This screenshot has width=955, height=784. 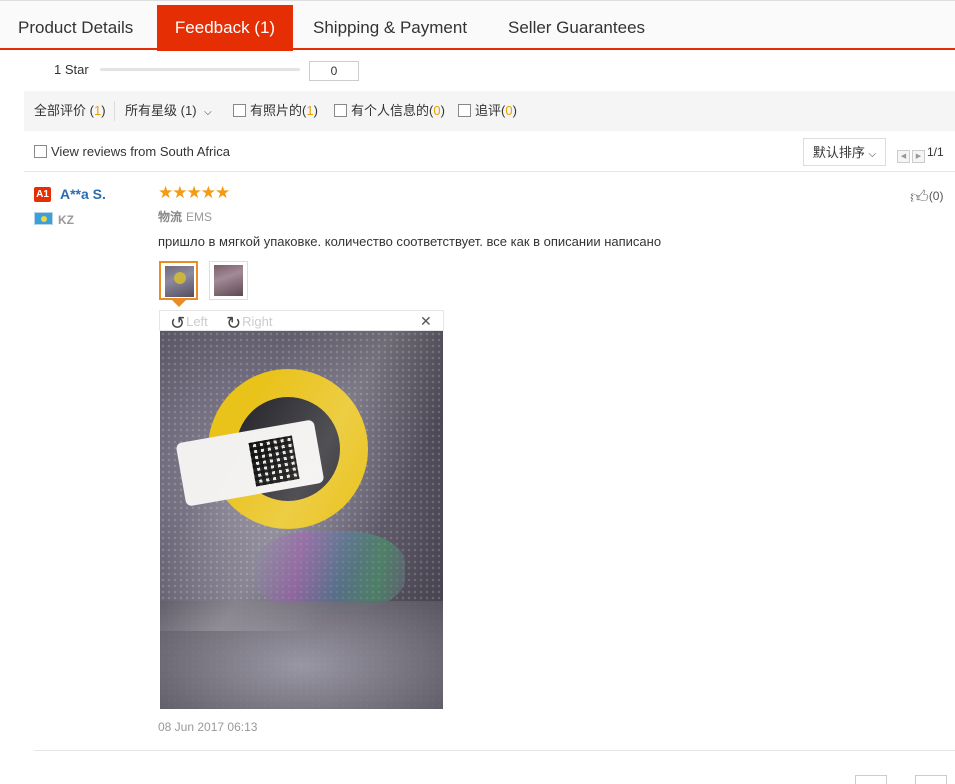 What do you see at coordinates (185, 216) in the screenshot?
I see `logistics-info: 物流 EMS` at bounding box center [185, 216].